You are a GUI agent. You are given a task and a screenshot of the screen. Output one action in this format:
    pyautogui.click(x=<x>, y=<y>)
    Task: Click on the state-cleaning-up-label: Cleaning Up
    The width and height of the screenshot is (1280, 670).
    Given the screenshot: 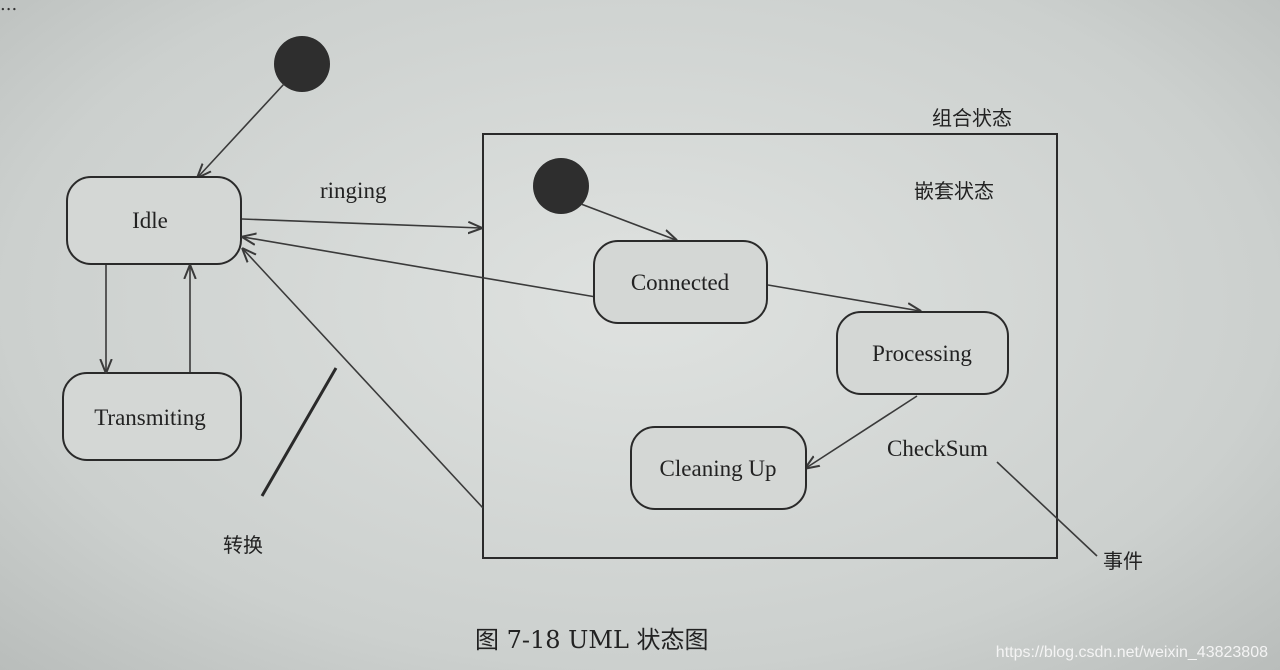 What is the action you would take?
    pyautogui.click(x=718, y=468)
    